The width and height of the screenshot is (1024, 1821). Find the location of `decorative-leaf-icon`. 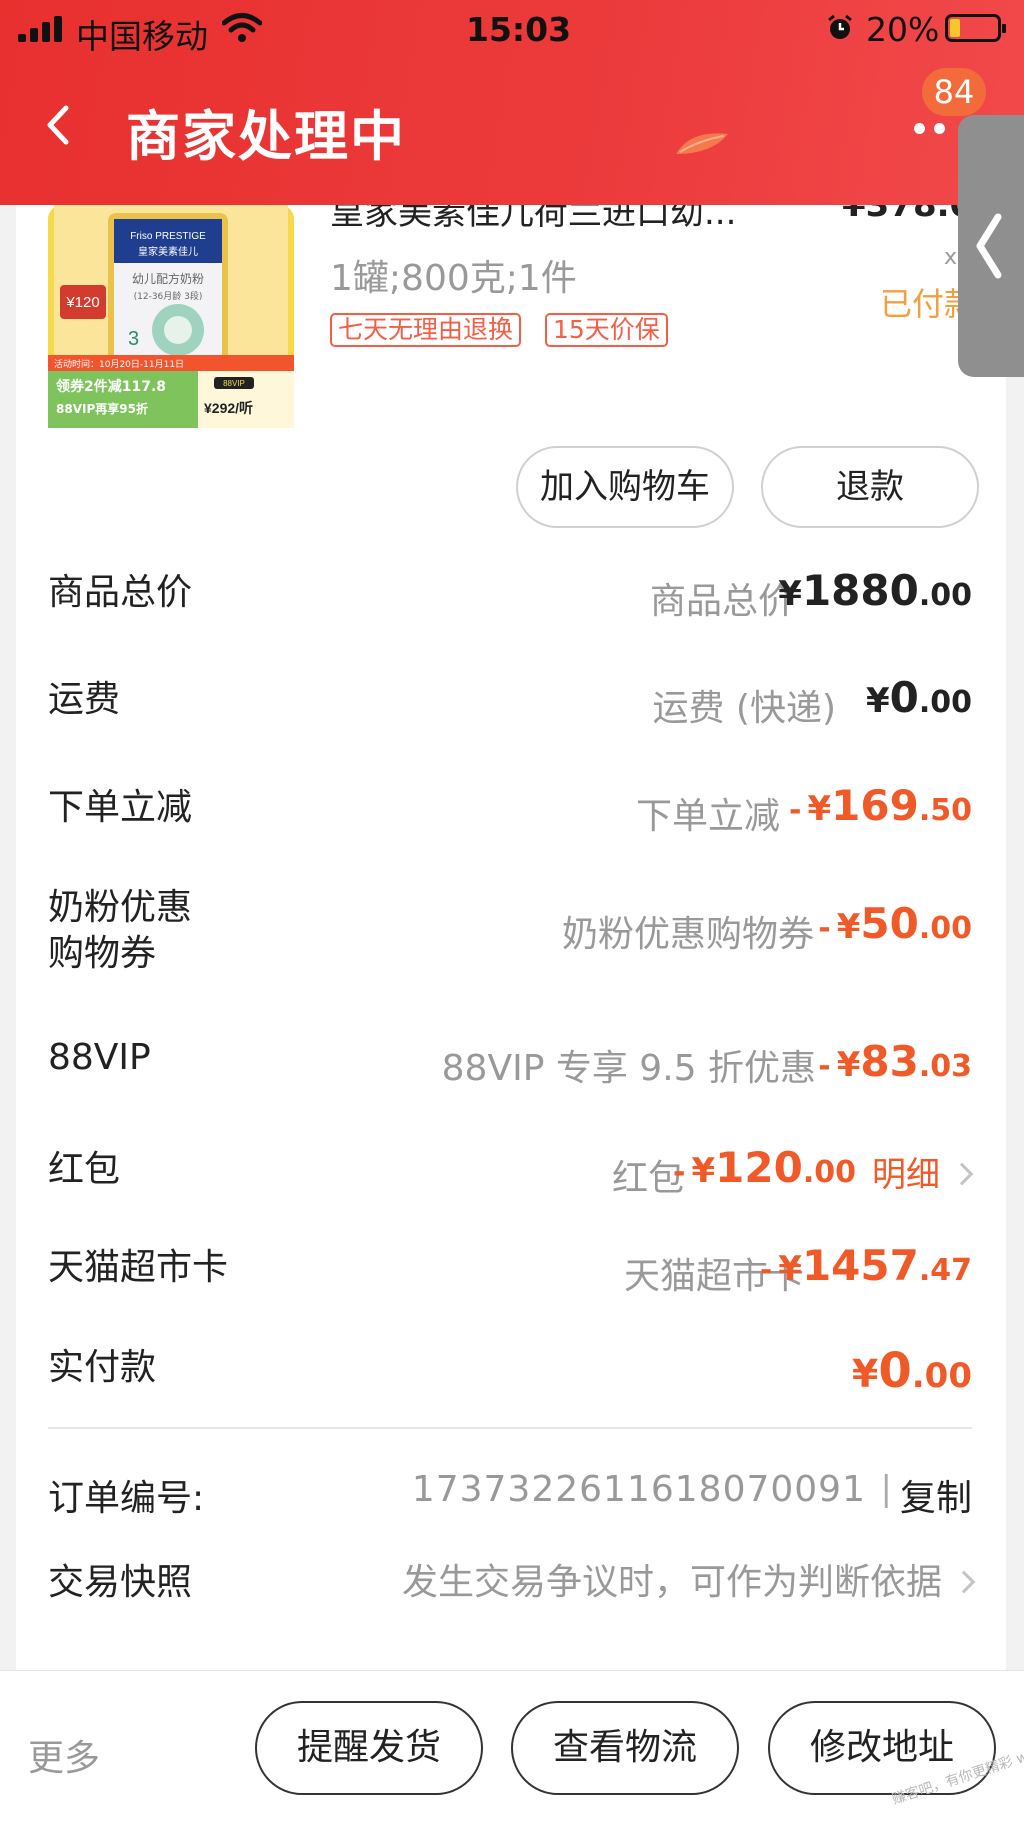

decorative-leaf-icon is located at coordinates (702, 143).